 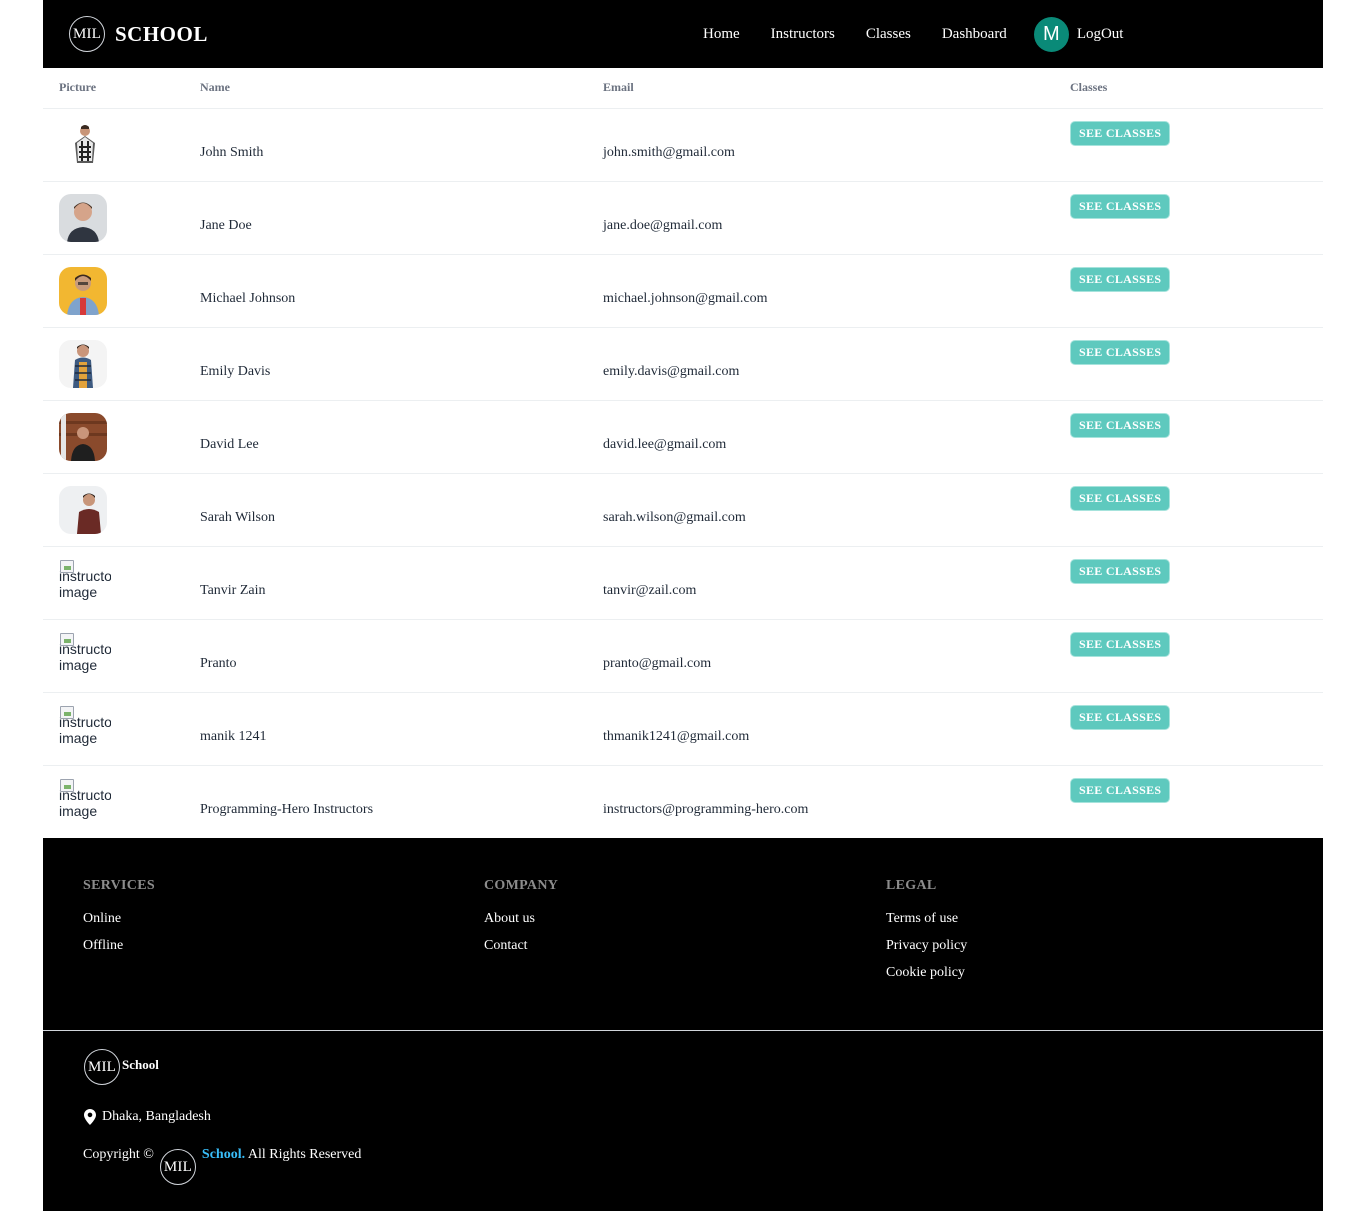 I want to click on email-cell: sarah.wilson@gmail.com, so click(x=836, y=509).